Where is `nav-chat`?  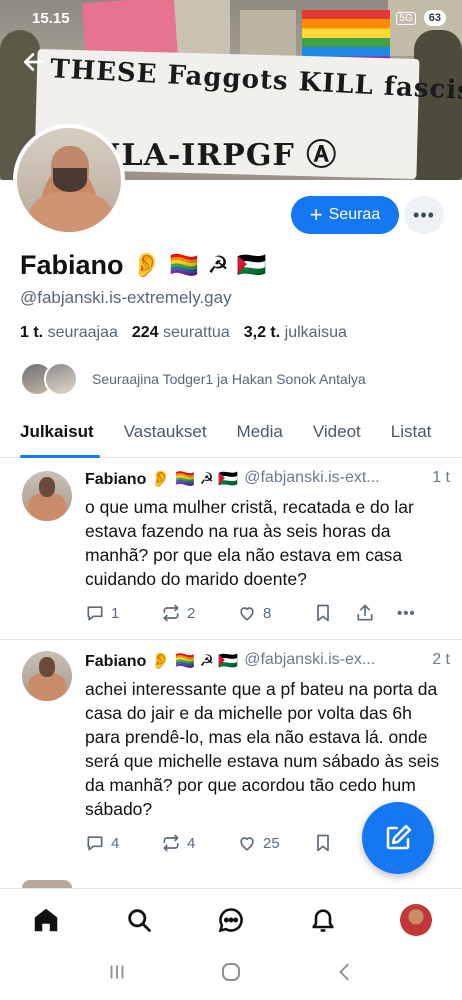
nav-chat is located at coordinates (231, 920).